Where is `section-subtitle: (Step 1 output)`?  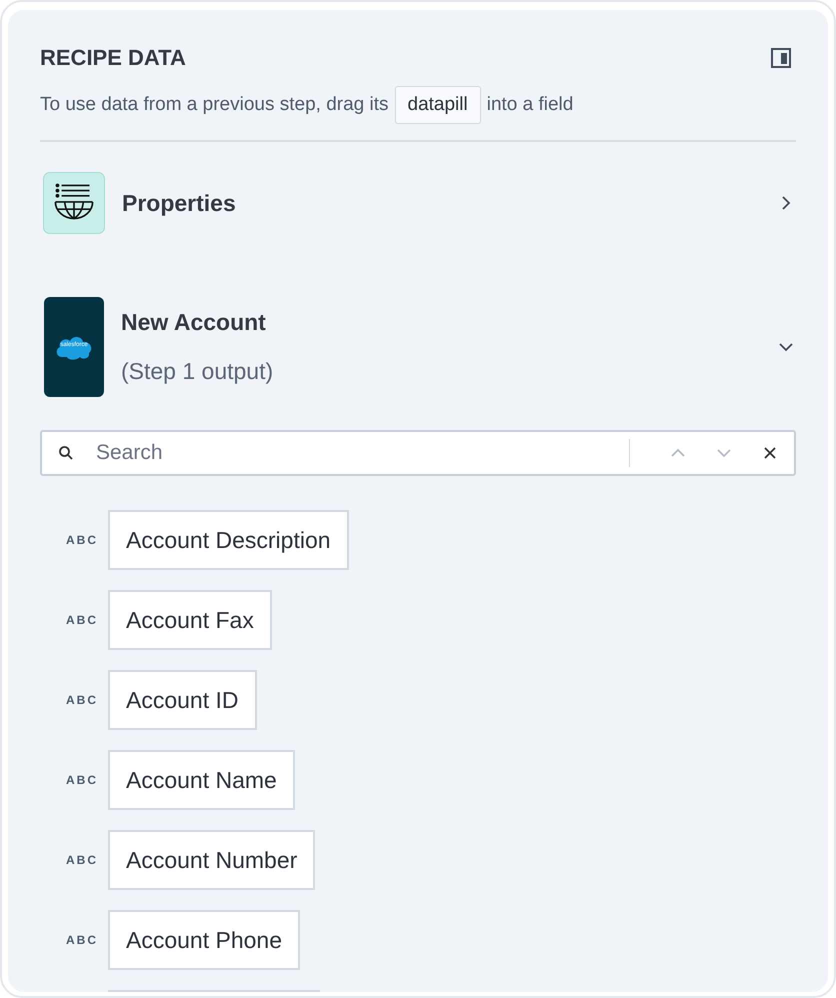 section-subtitle: (Step 1 output) is located at coordinates (197, 371).